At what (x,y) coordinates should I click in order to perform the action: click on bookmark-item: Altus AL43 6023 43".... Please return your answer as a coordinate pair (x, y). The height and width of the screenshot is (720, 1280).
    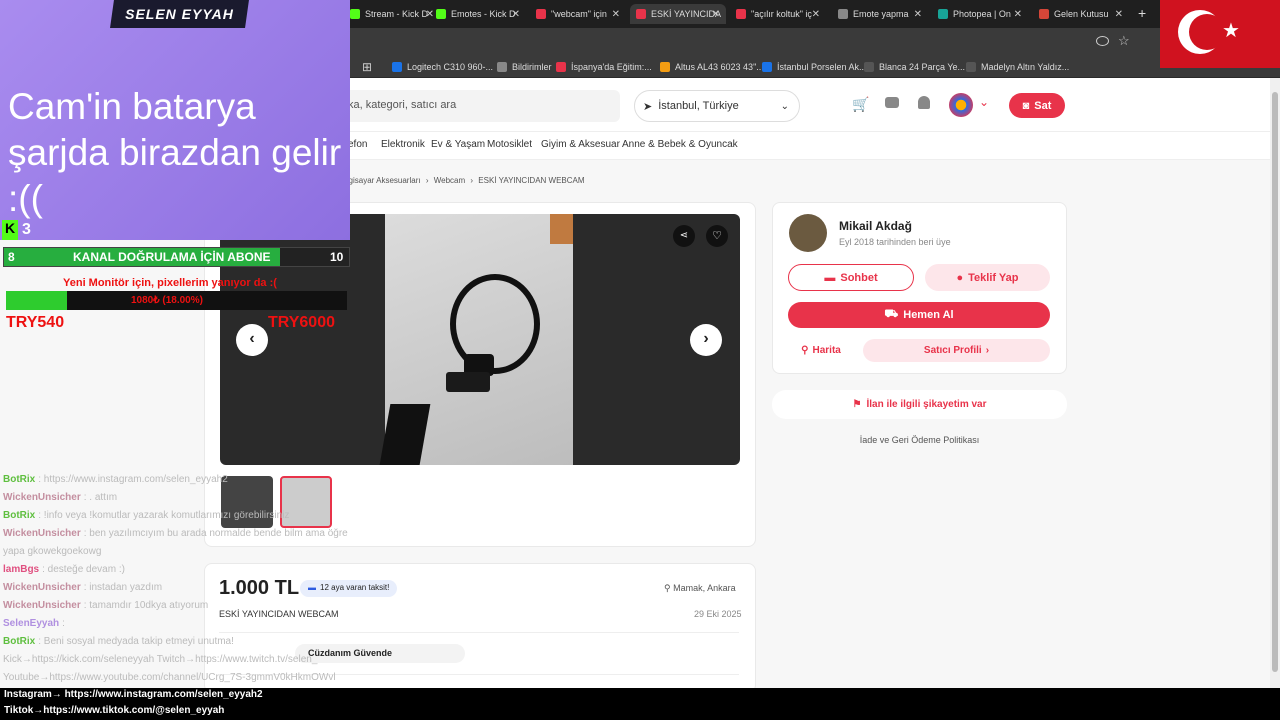
    Looking at the image, I should click on (712, 67).